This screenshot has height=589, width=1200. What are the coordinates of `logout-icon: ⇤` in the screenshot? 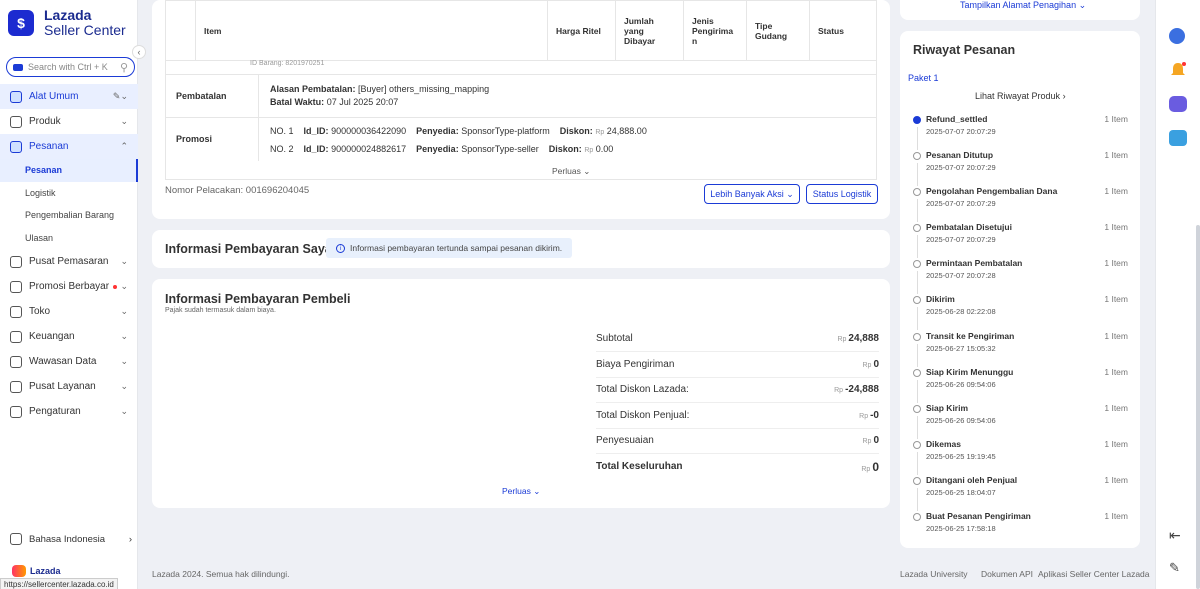 It's located at (1178, 535).